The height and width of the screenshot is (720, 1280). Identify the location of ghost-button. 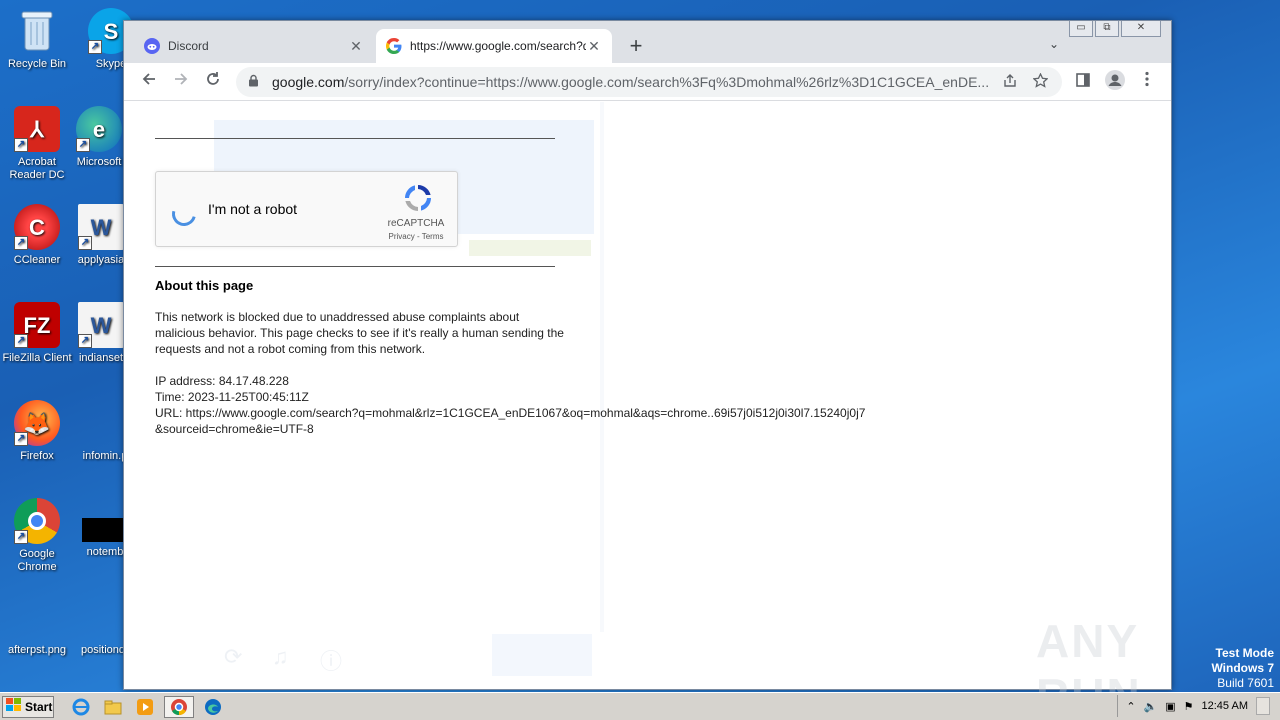
(542, 655).